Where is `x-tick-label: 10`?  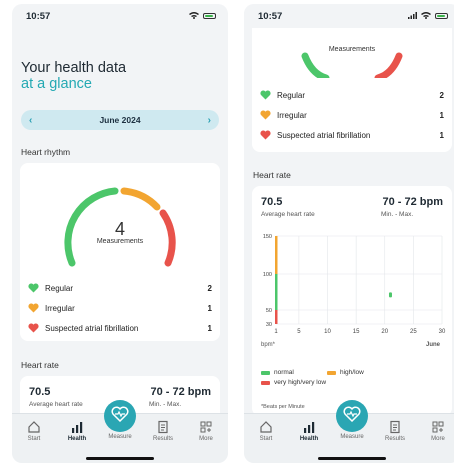 x-tick-label: 10 is located at coordinates (327, 332).